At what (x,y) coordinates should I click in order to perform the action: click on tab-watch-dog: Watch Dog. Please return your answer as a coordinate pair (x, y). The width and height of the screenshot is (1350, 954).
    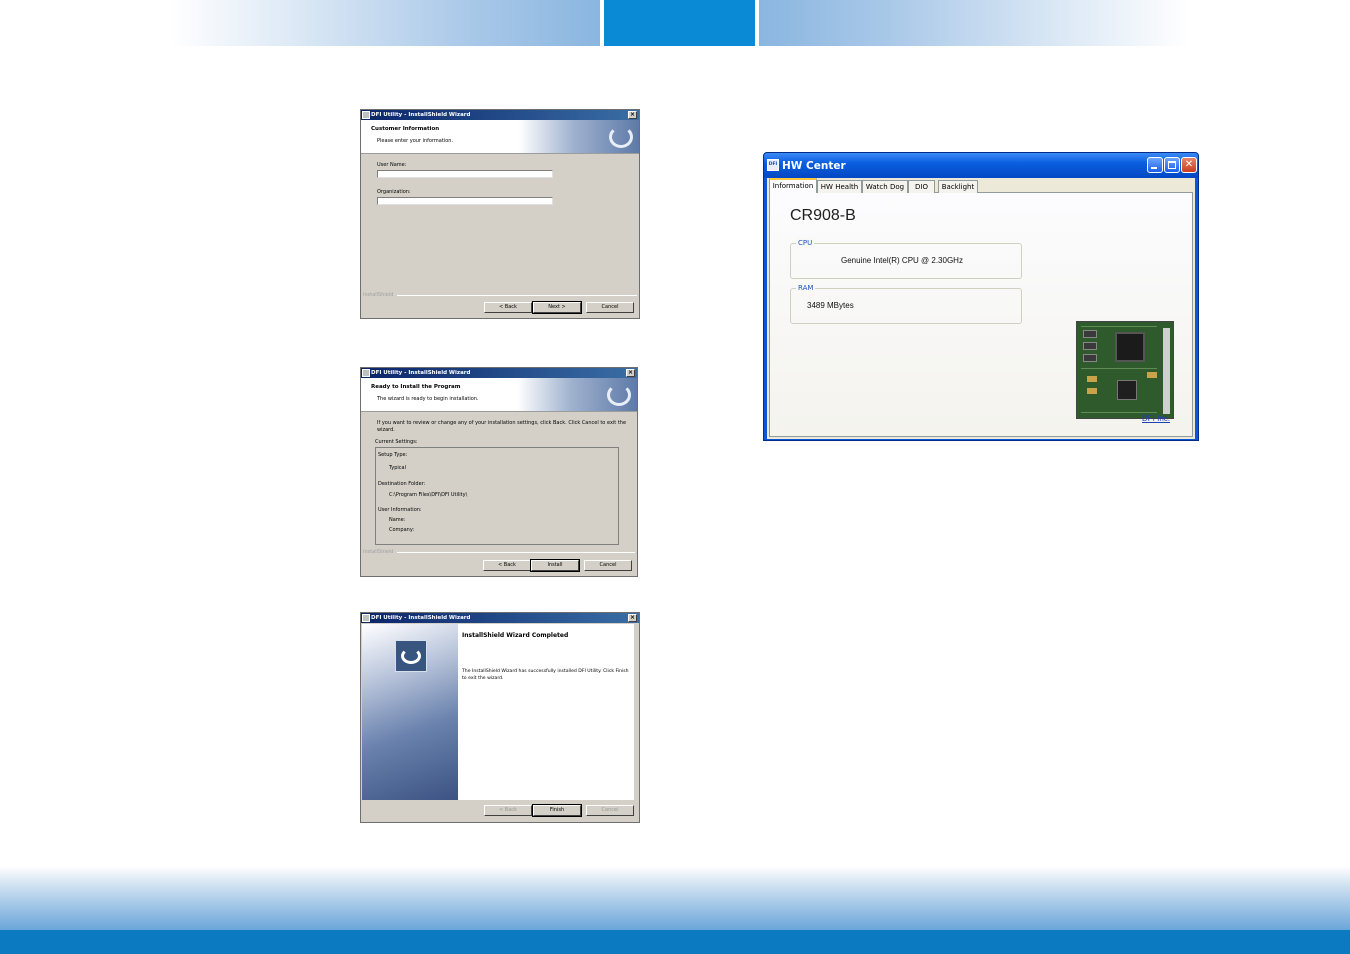
    Looking at the image, I should click on (885, 186).